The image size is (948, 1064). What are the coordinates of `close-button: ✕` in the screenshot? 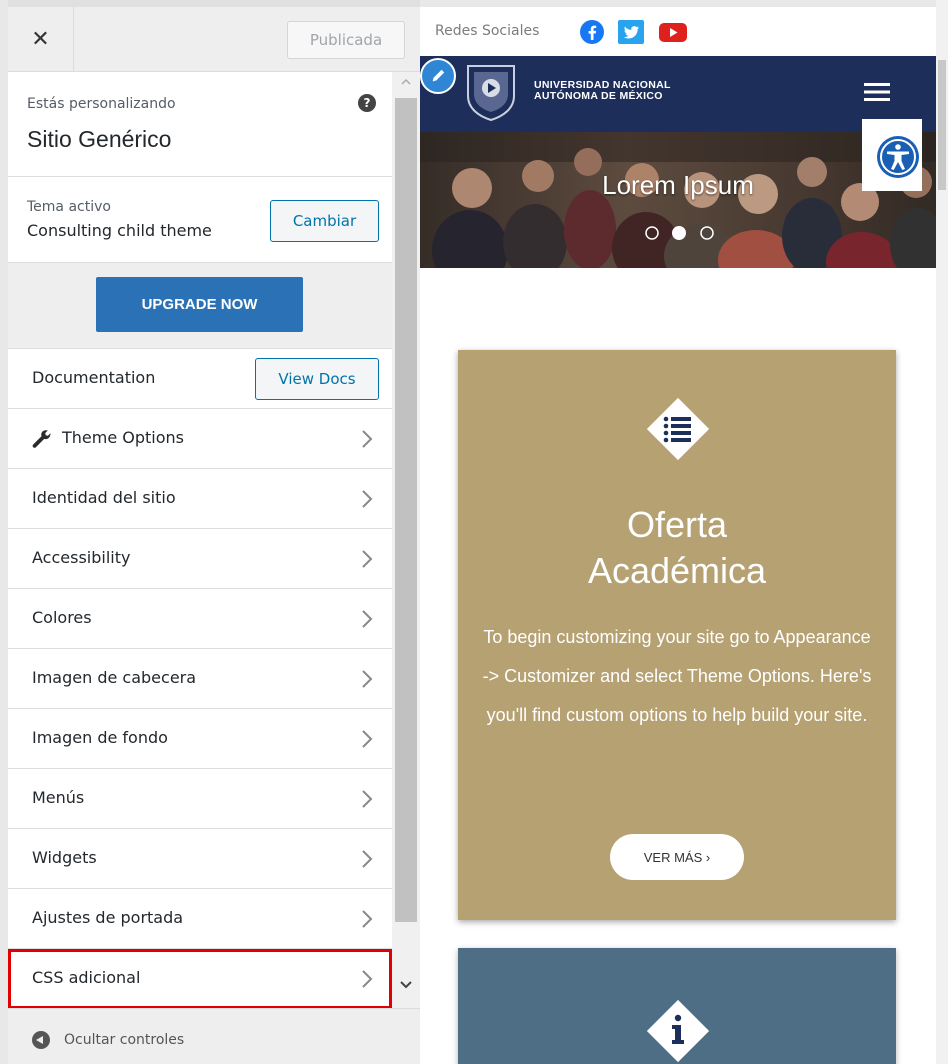 It's located at (41, 39).